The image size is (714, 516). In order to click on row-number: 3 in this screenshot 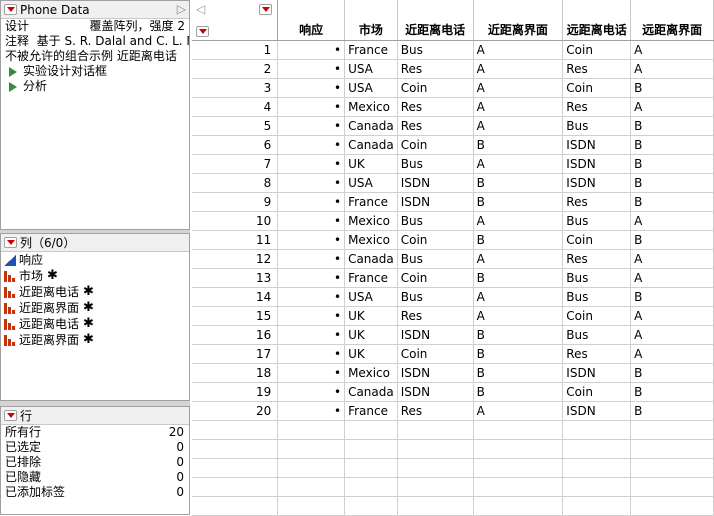, I will do `click(235, 88)`.